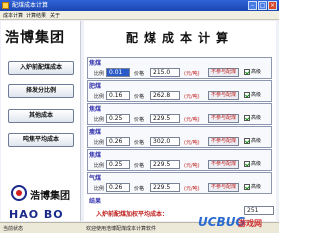 This screenshot has width=320, height=240. What do you see at coordinates (36, 15) in the screenshot?
I see `menu-item-results: 计算结果` at bounding box center [36, 15].